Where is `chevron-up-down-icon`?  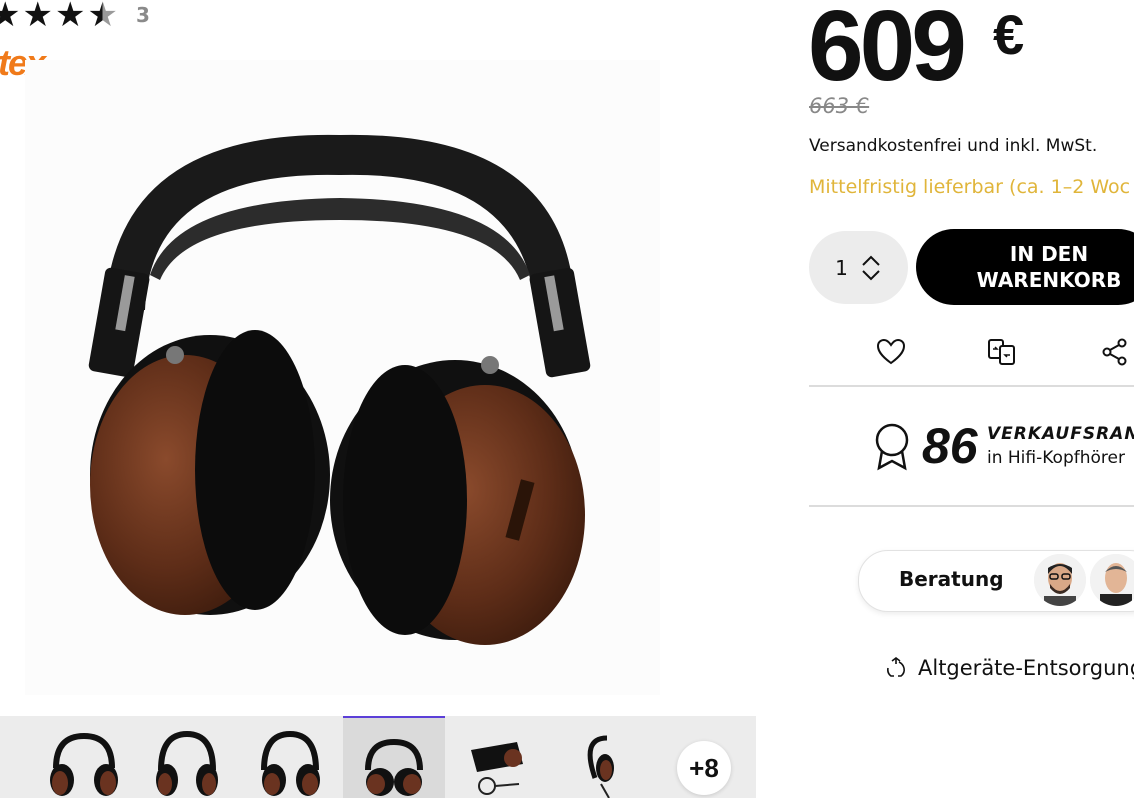
chevron-up-down-icon is located at coordinates (871, 267).